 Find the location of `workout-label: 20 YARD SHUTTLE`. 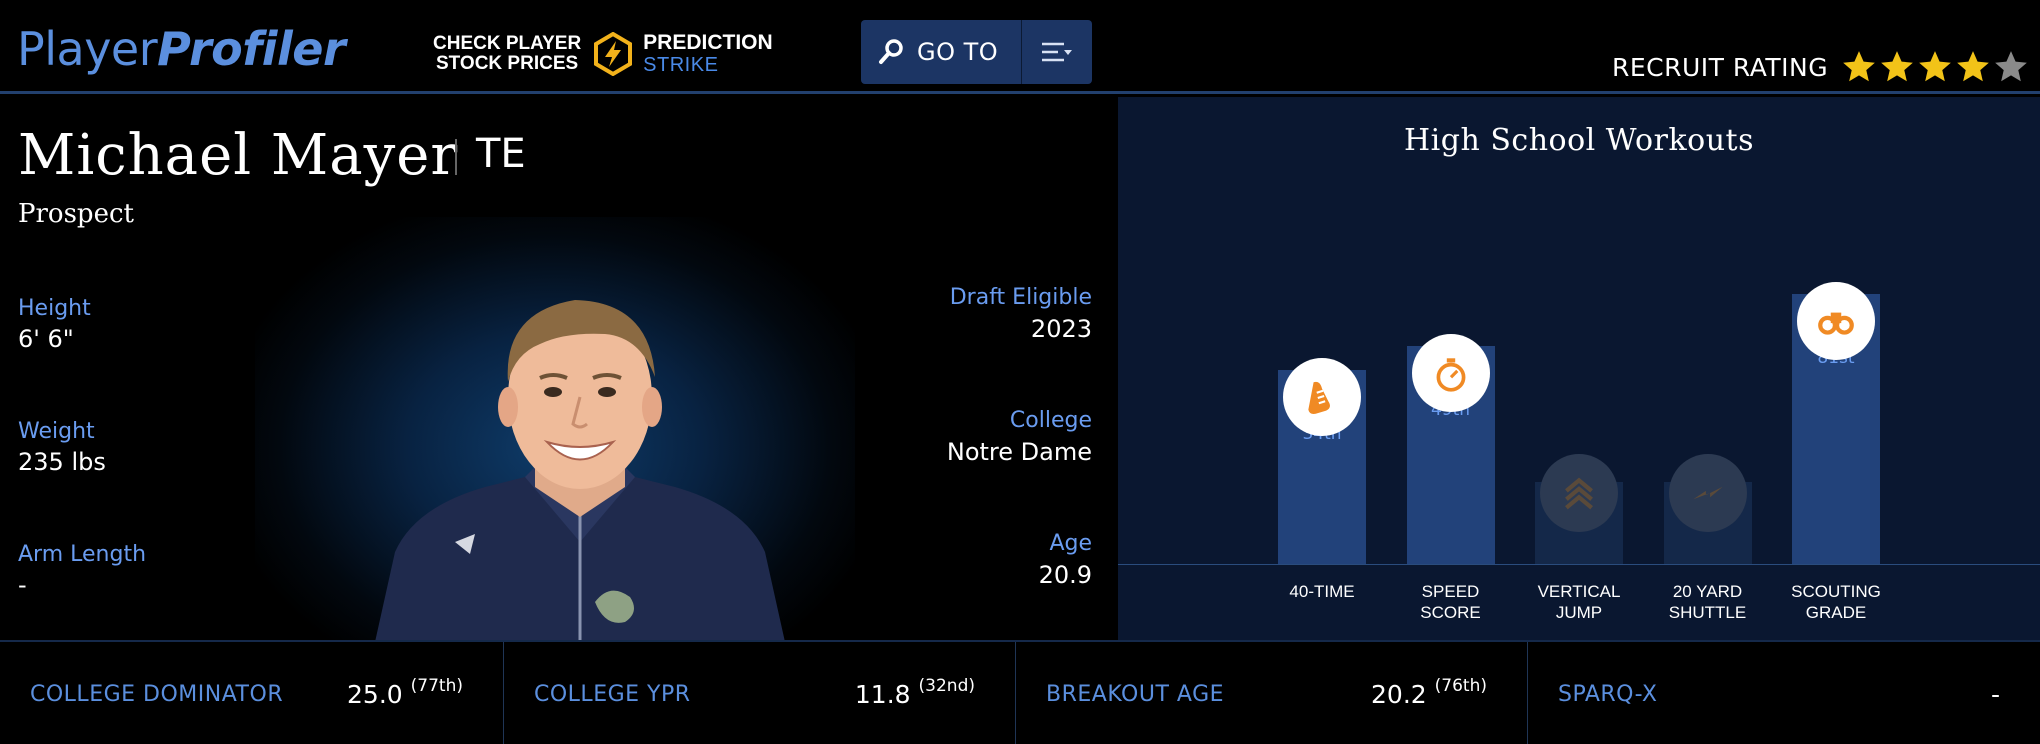

workout-label: 20 YARD SHUTTLE is located at coordinates (1707, 602).